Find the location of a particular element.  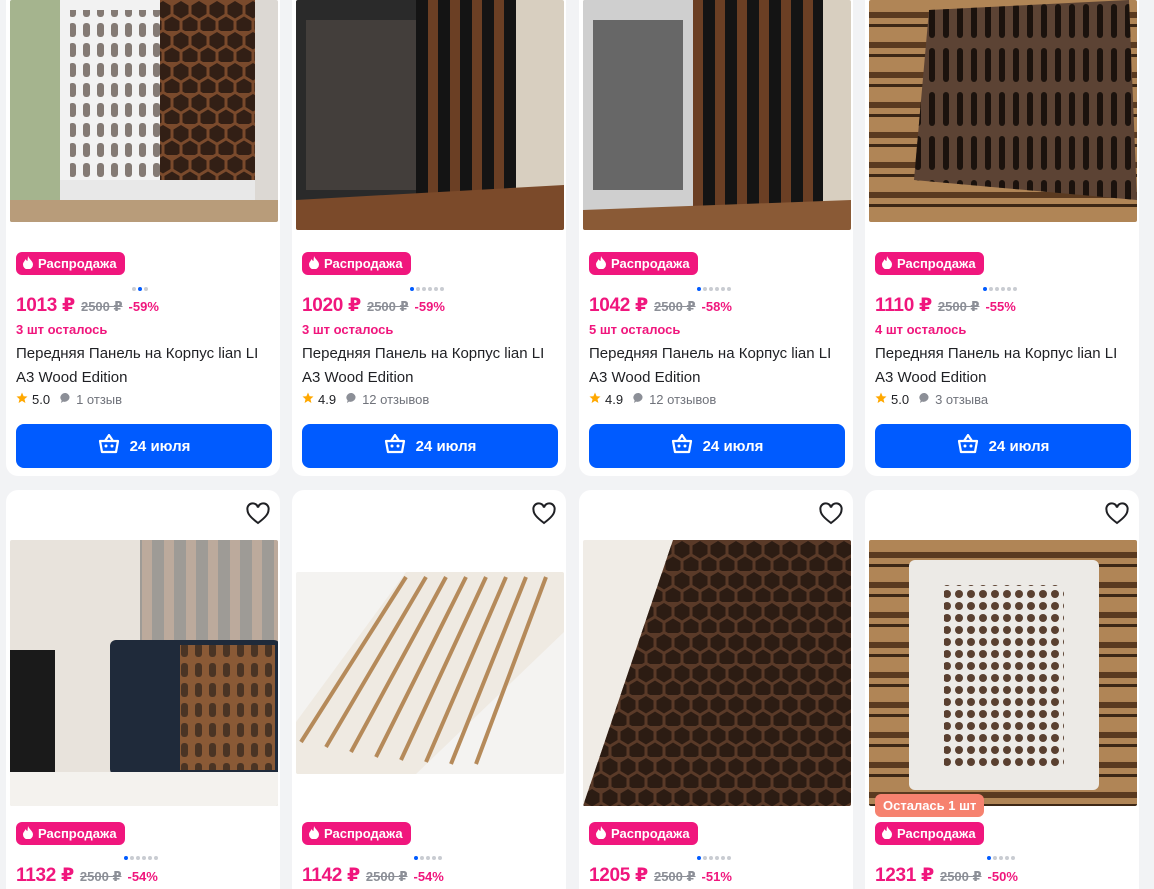

price-block: 1142 ₽ 2500 ₽ -54% is located at coordinates (373, 875).